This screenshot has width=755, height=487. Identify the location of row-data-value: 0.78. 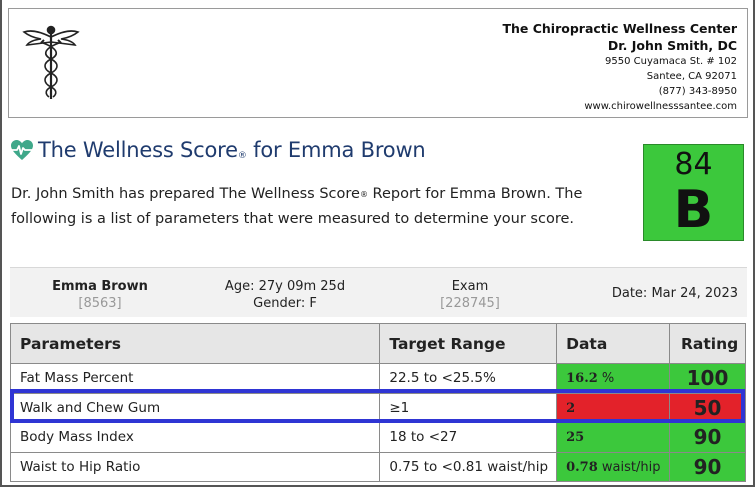
(582, 467).